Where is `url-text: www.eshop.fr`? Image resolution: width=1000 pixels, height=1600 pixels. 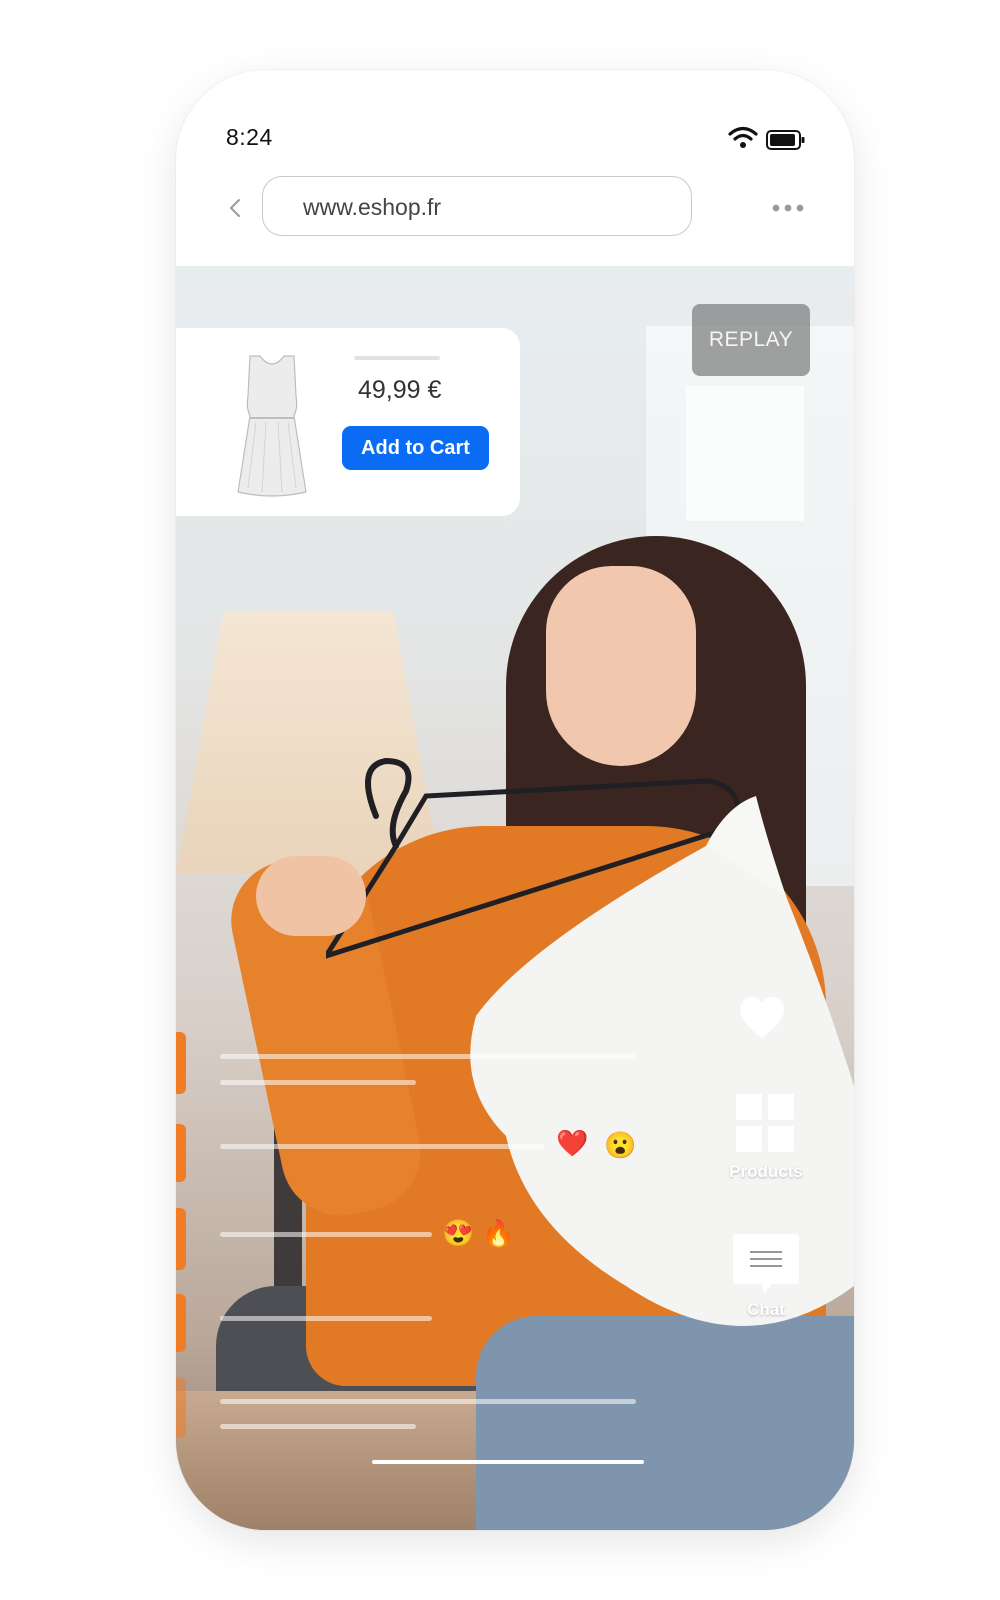
url-text: www.eshop.fr is located at coordinates (372, 207).